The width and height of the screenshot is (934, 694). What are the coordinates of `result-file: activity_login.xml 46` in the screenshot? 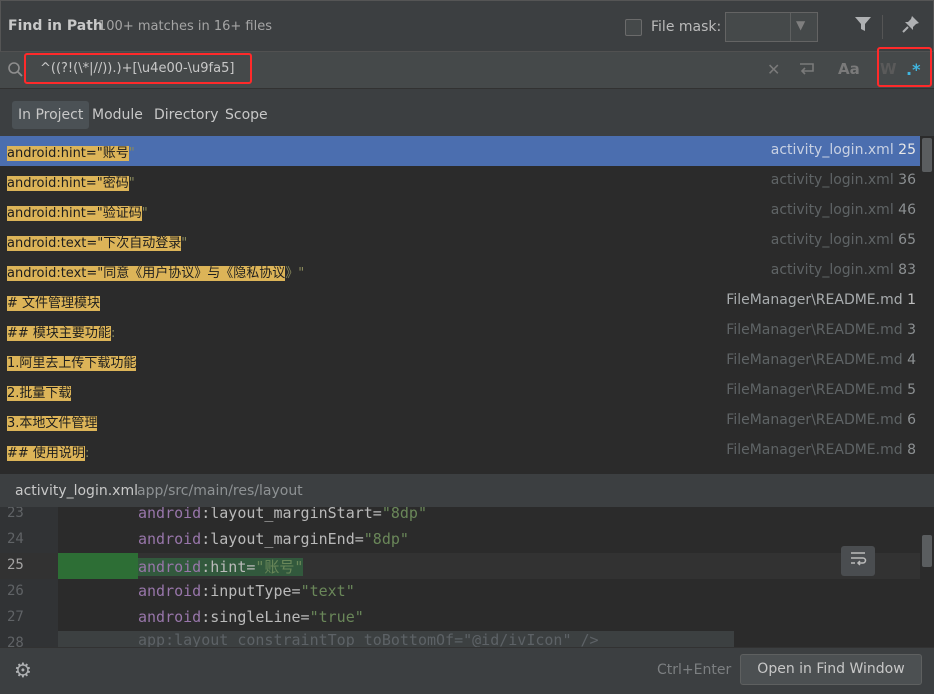 It's located at (843, 210).